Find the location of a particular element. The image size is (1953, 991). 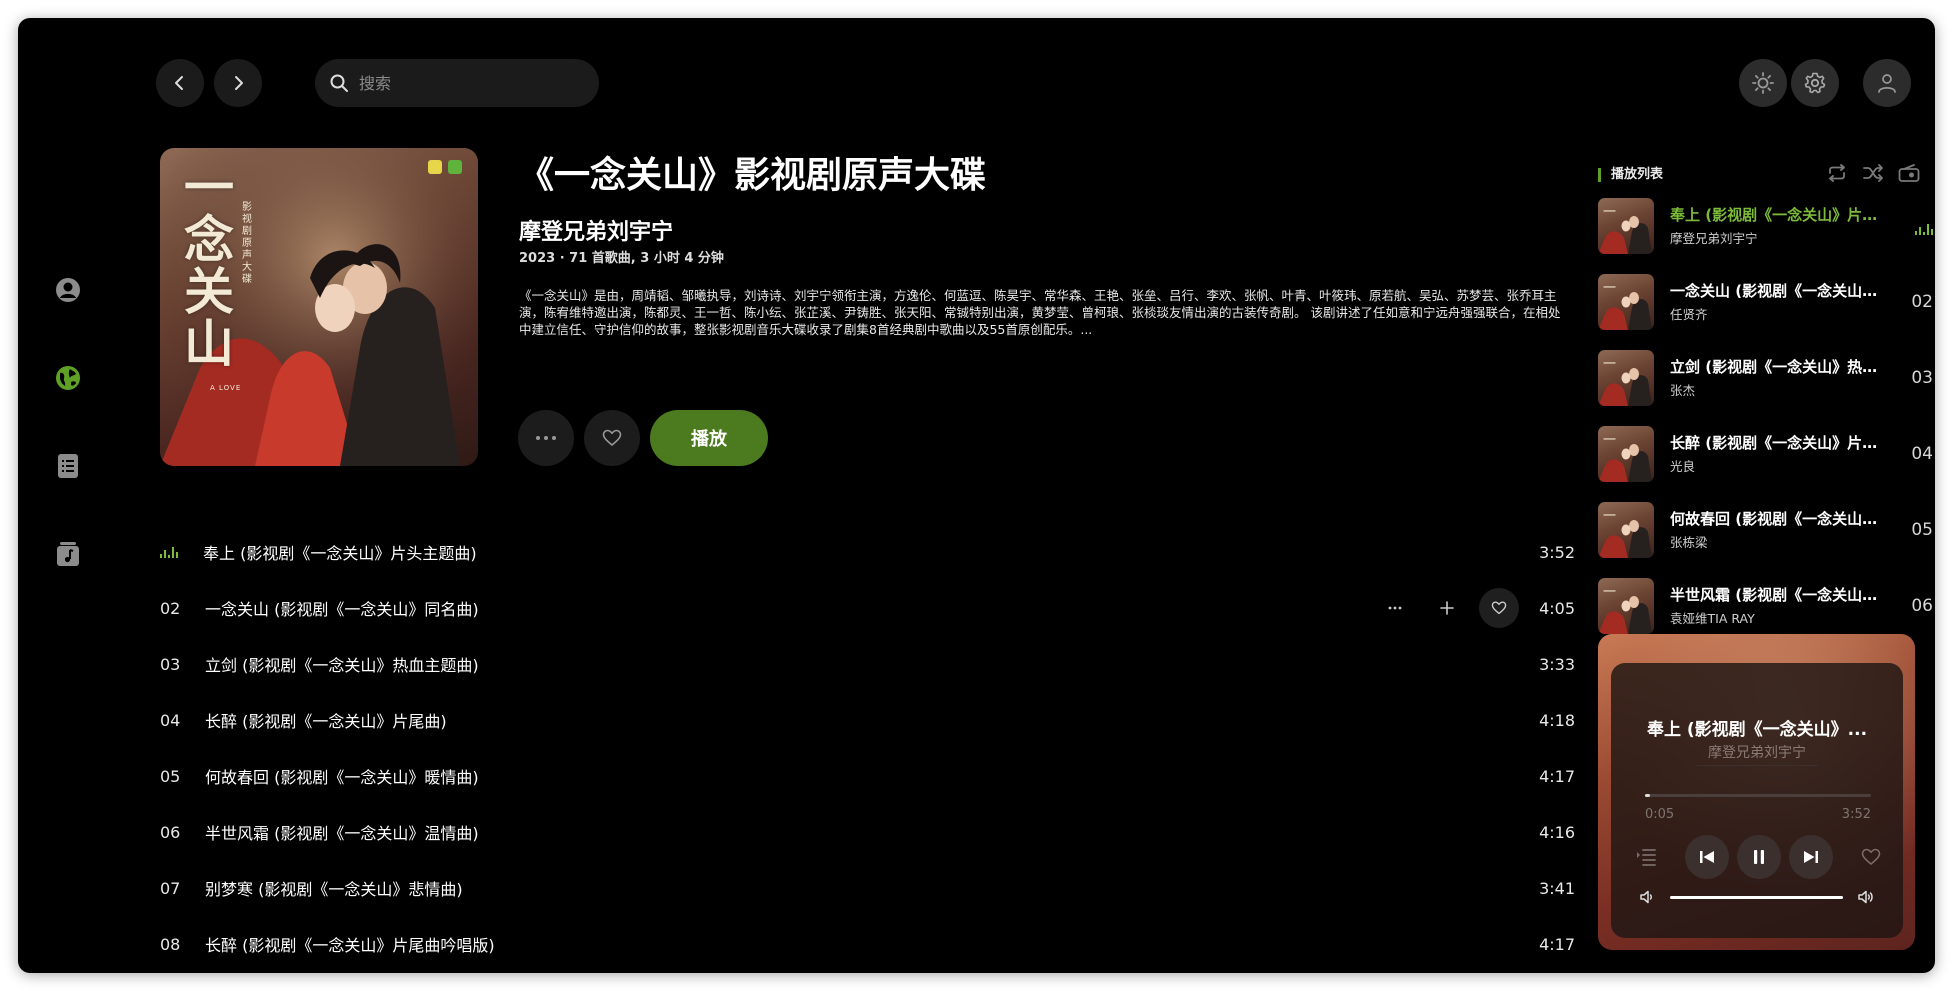

search-input is located at coordinates (469, 83).